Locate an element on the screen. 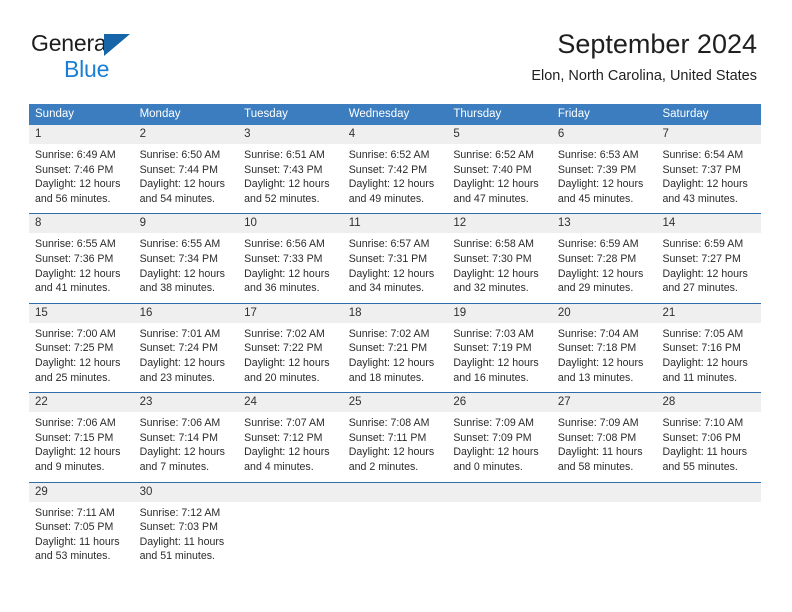 This screenshot has height=612, width=792. sunrise-time: Sunrise: 7:04 AM is located at coordinates (598, 333).